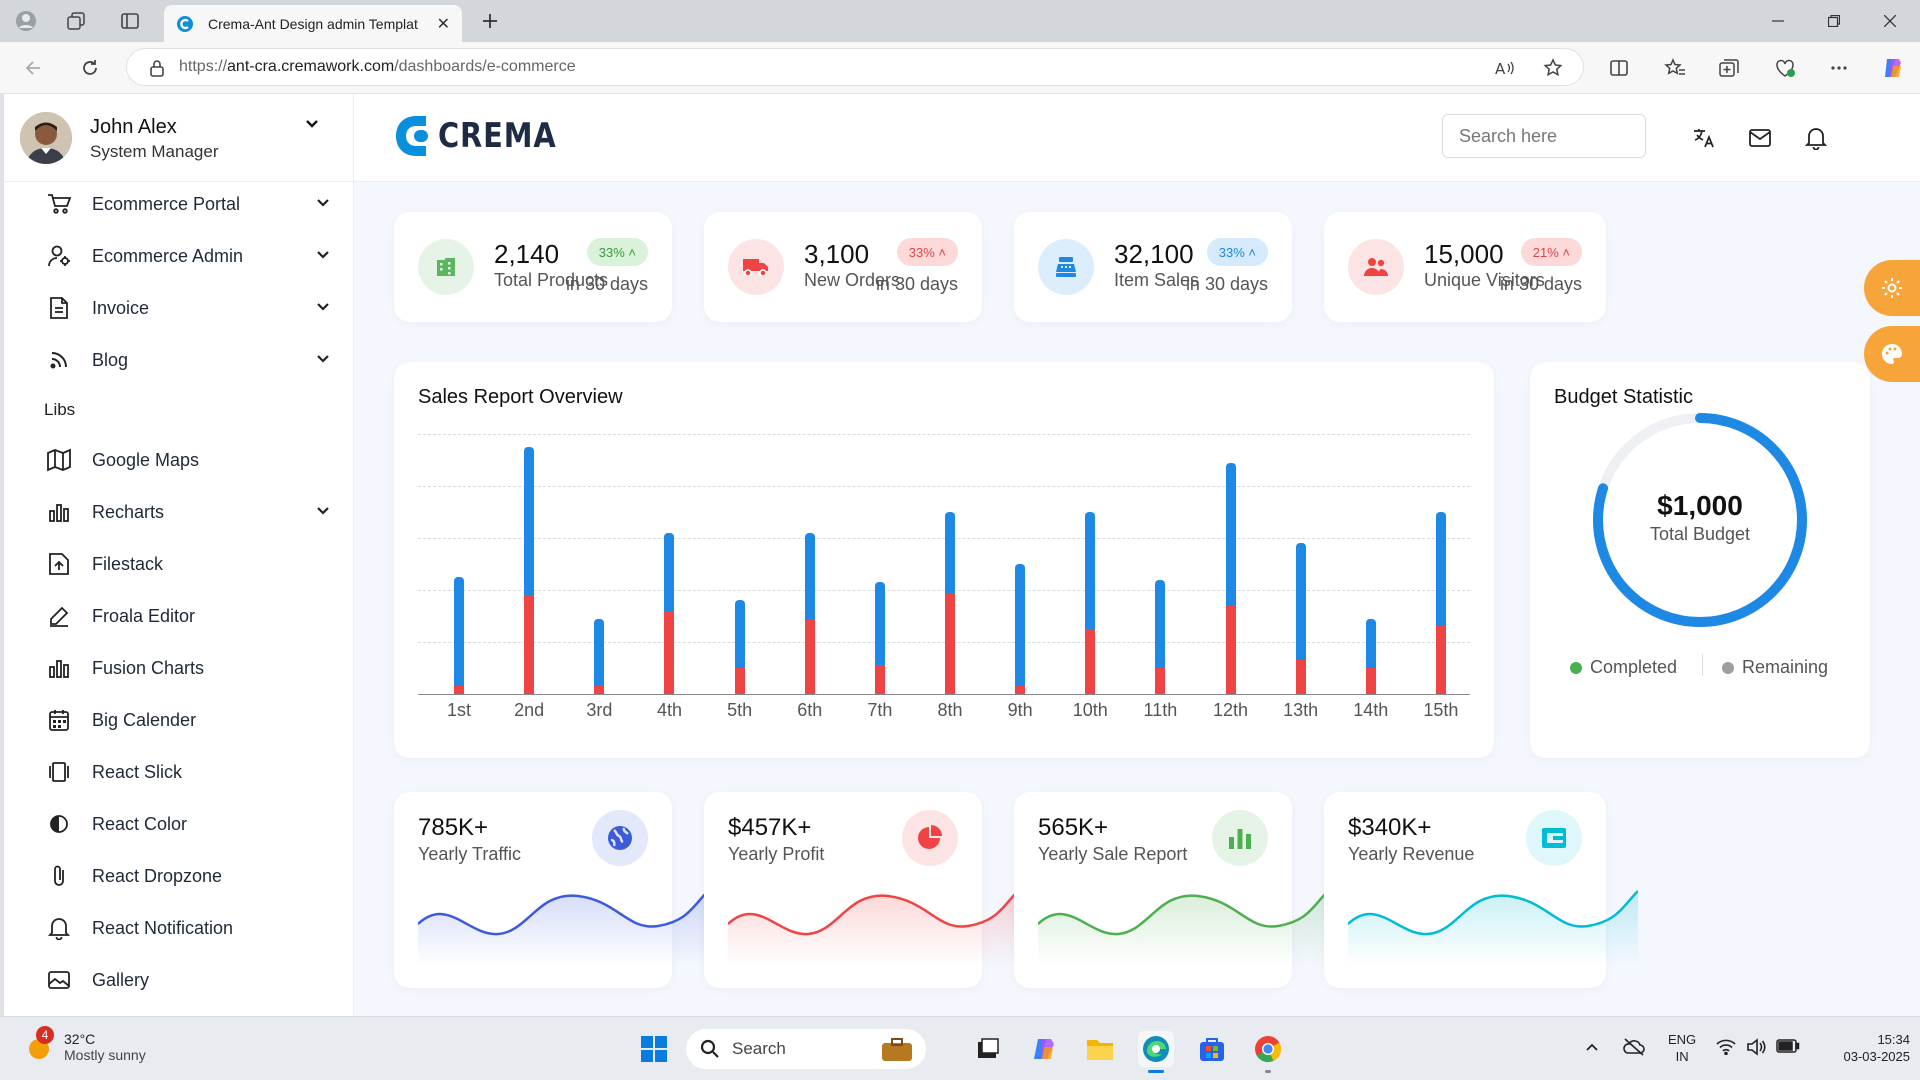  Describe the element at coordinates (178, 360) in the screenshot. I see `sidebar-item-blog: Blog` at that location.